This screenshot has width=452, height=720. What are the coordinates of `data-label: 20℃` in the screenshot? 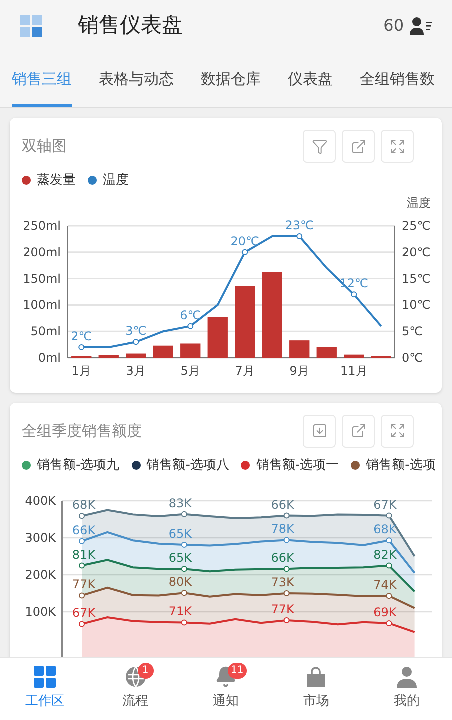 It's located at (245, 241).